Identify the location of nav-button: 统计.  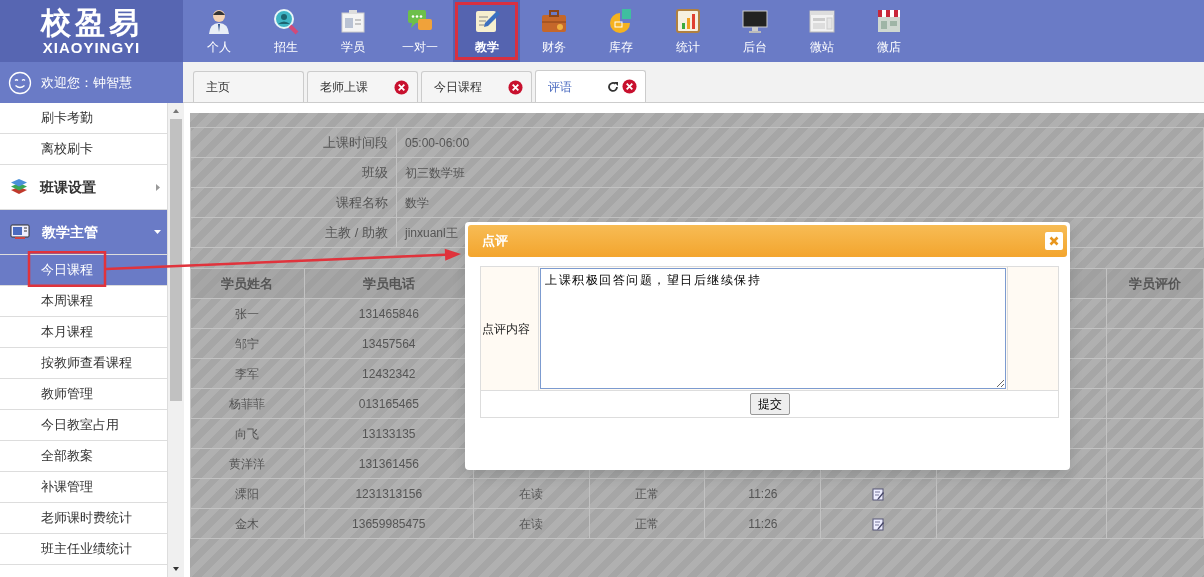
(687, 31).